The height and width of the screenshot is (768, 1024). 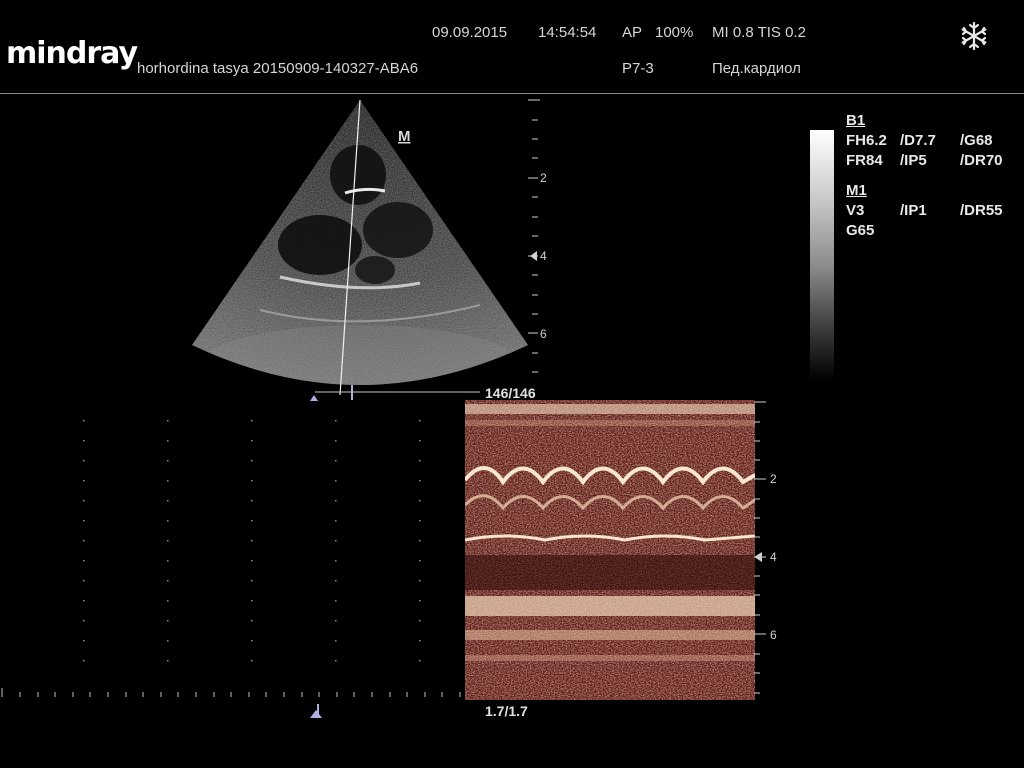 What do you see at coordinates (856, 190) in the screenshot?
I see `params-m1-title: M1` at bounding box center [856, 190].